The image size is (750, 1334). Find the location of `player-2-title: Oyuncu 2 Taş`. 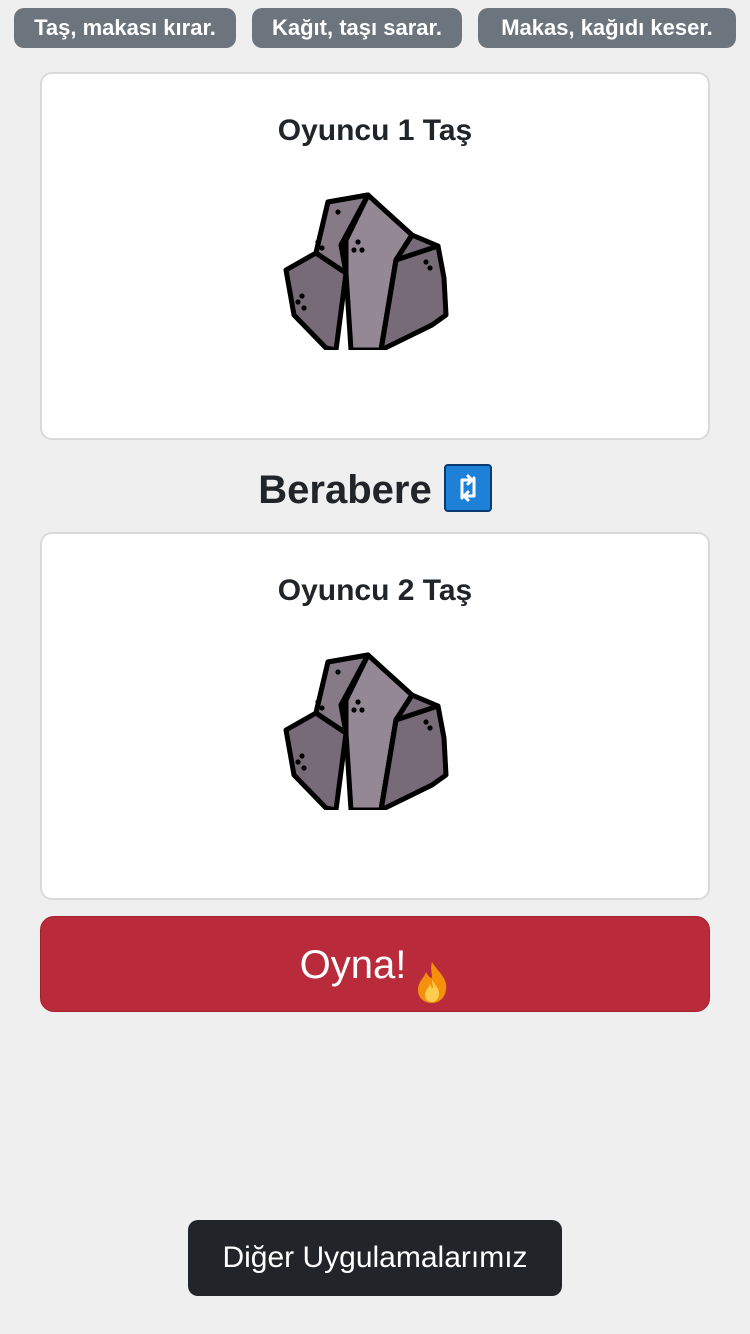

player-2-title: Oyuncu 2 Taş is located at coordinates (375, 590).